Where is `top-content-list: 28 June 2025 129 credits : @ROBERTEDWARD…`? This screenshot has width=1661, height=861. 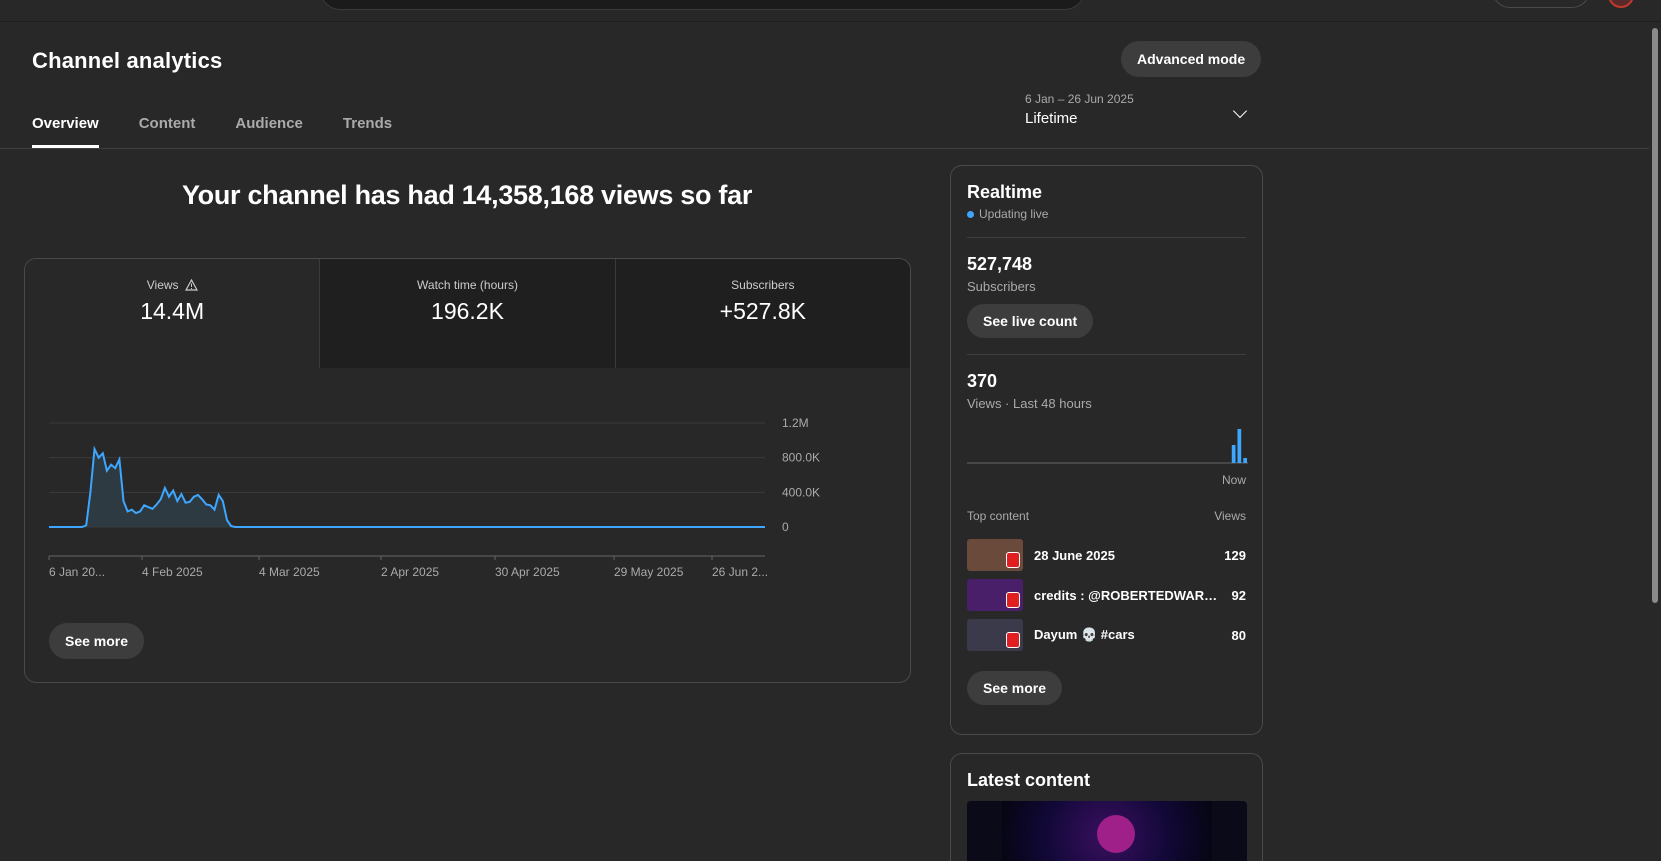
top-content-list: 28 June 2025 129 credits : @ROBERTEDWARD… is located at coordinates (1106, 595).